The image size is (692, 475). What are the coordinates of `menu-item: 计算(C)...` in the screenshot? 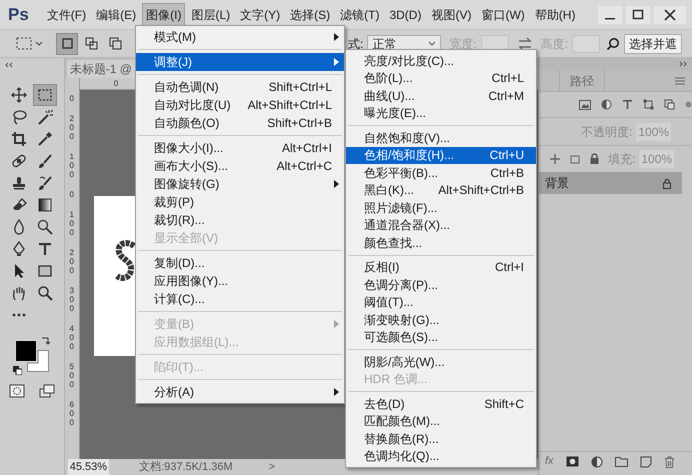 It's located at (240, 299).